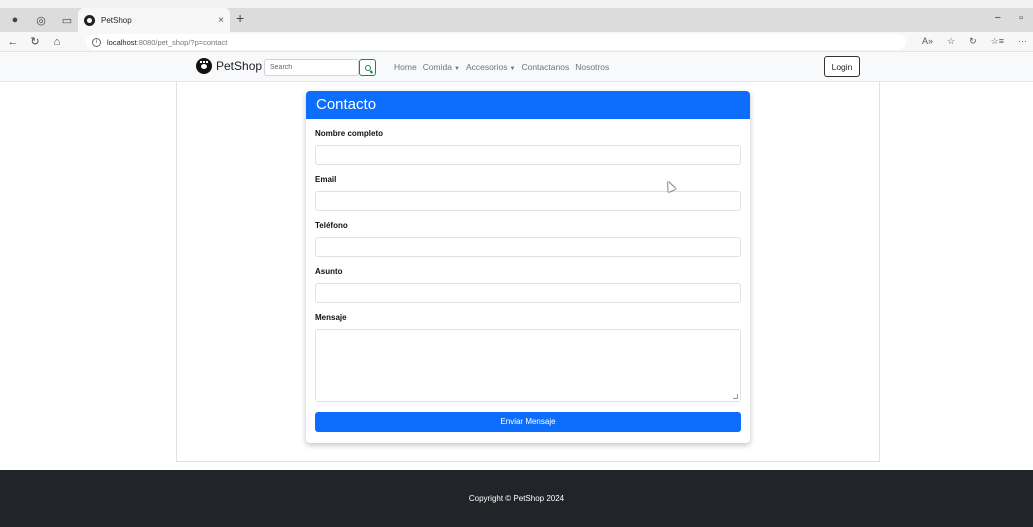 This screenshot has height=527, width=1033. I want to click on name-field, so click(528, 155).